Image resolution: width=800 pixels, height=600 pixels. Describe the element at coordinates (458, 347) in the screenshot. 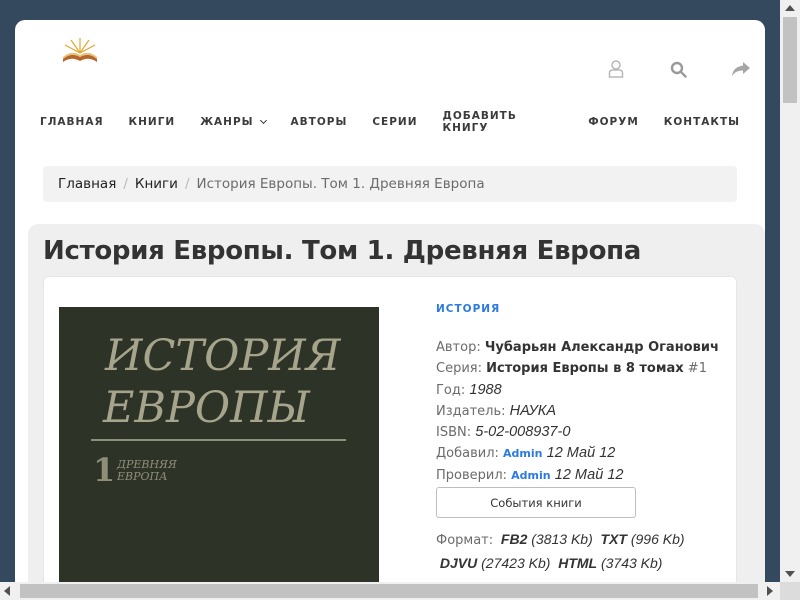

I see `author-label: Автор:` at that location.